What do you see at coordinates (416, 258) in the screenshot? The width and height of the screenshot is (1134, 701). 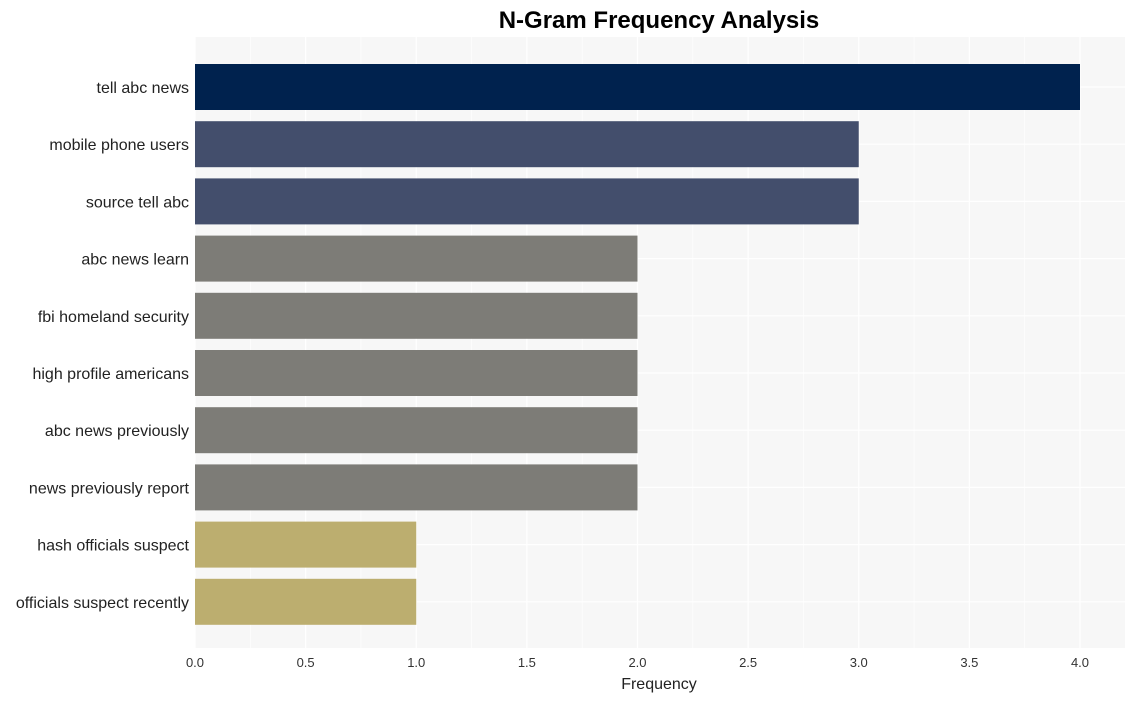 I see `bar-abc-news-learn` at bounding box center [416, 258].